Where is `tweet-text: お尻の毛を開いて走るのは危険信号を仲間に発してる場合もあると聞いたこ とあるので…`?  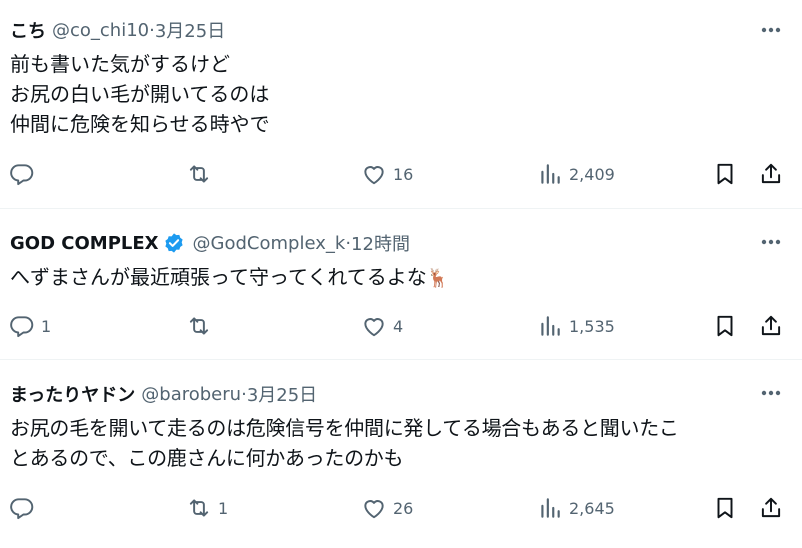
tweet-text: お尻の毛を開いて走るのは危険信号を仲間に発してる場合もあると聞いたこ とあるので… is located at coordinates (400, 443).